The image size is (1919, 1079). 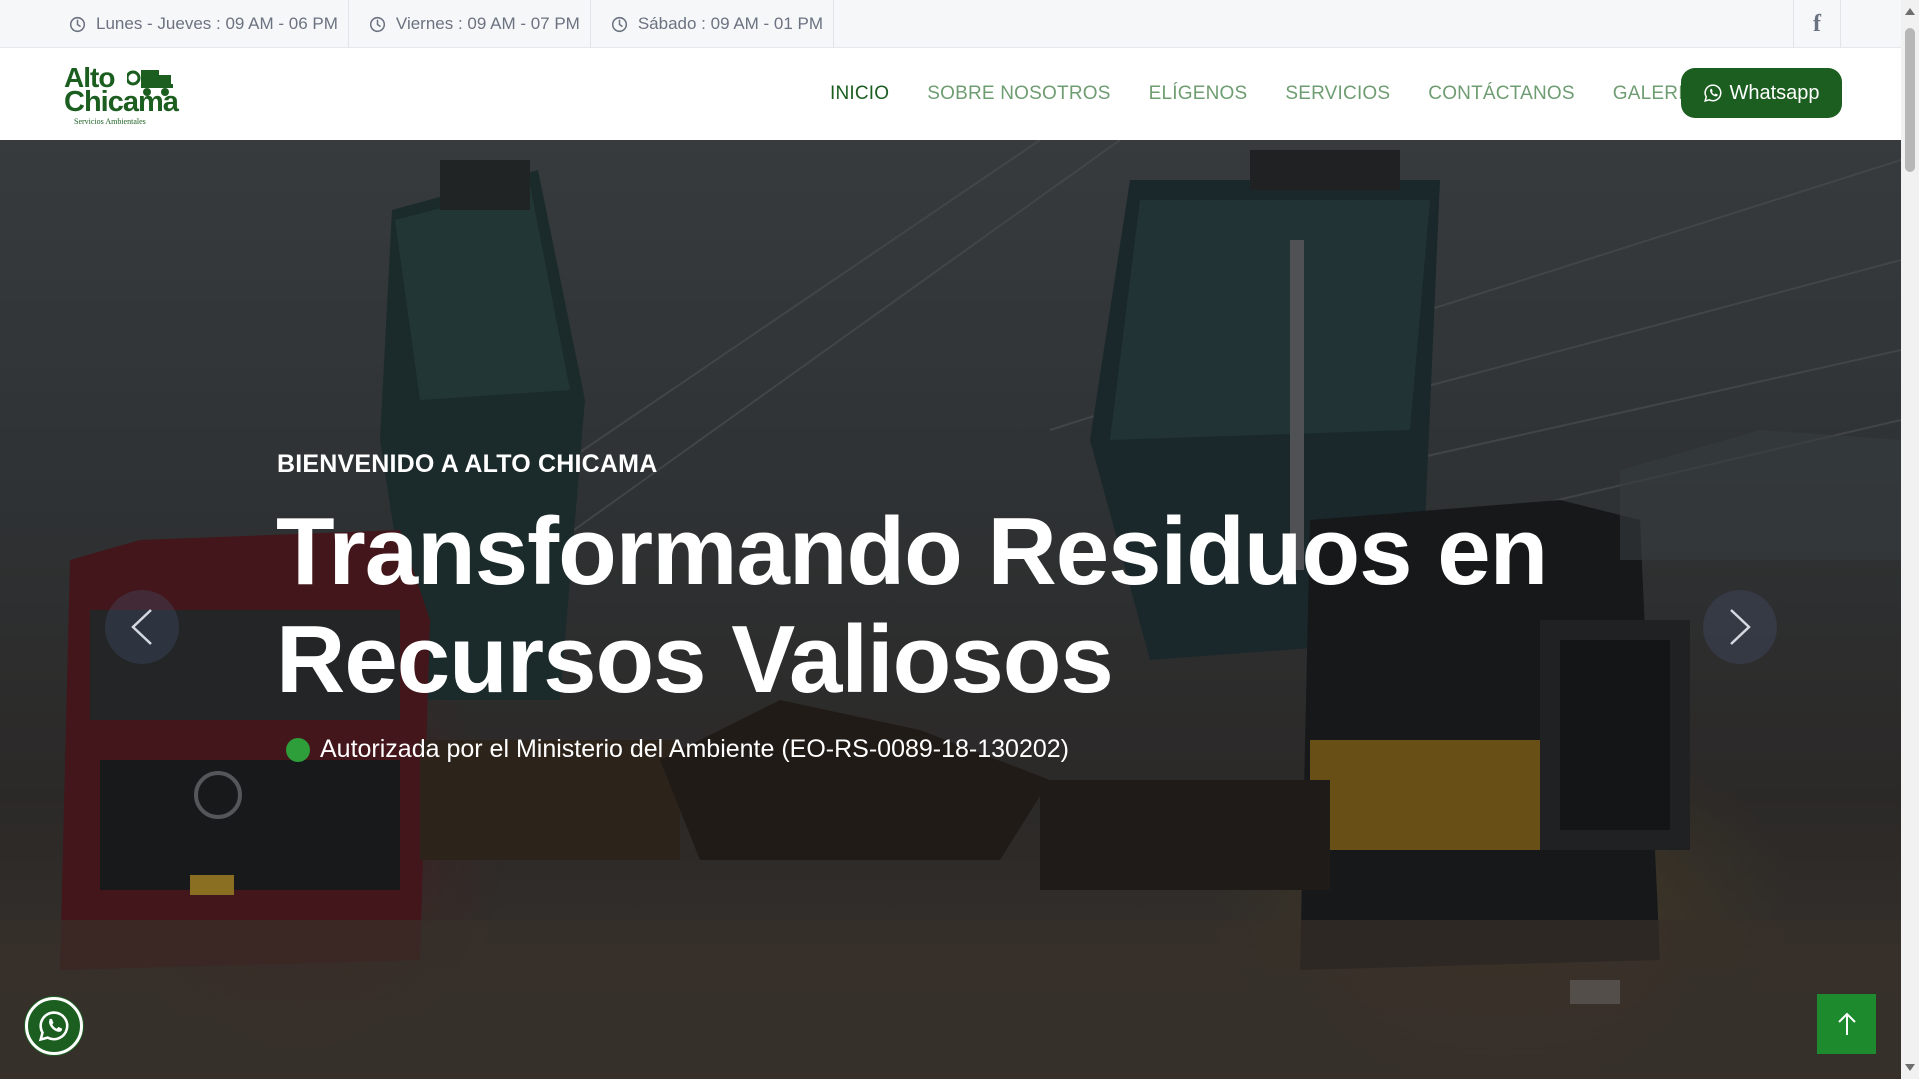 What do you see at coordinates (1018, 94) in the screenshot?
I see `nav-item-sobre-nosotros: SOBRE NOSOTROS` at bounding box center [1018, 94].